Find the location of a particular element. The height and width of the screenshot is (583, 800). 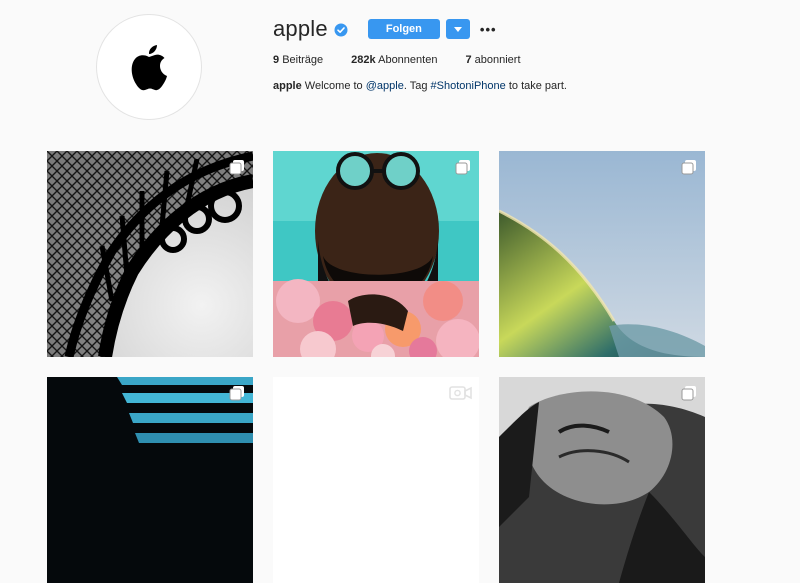

bio-name: apple is located at coordinates (287, 86).